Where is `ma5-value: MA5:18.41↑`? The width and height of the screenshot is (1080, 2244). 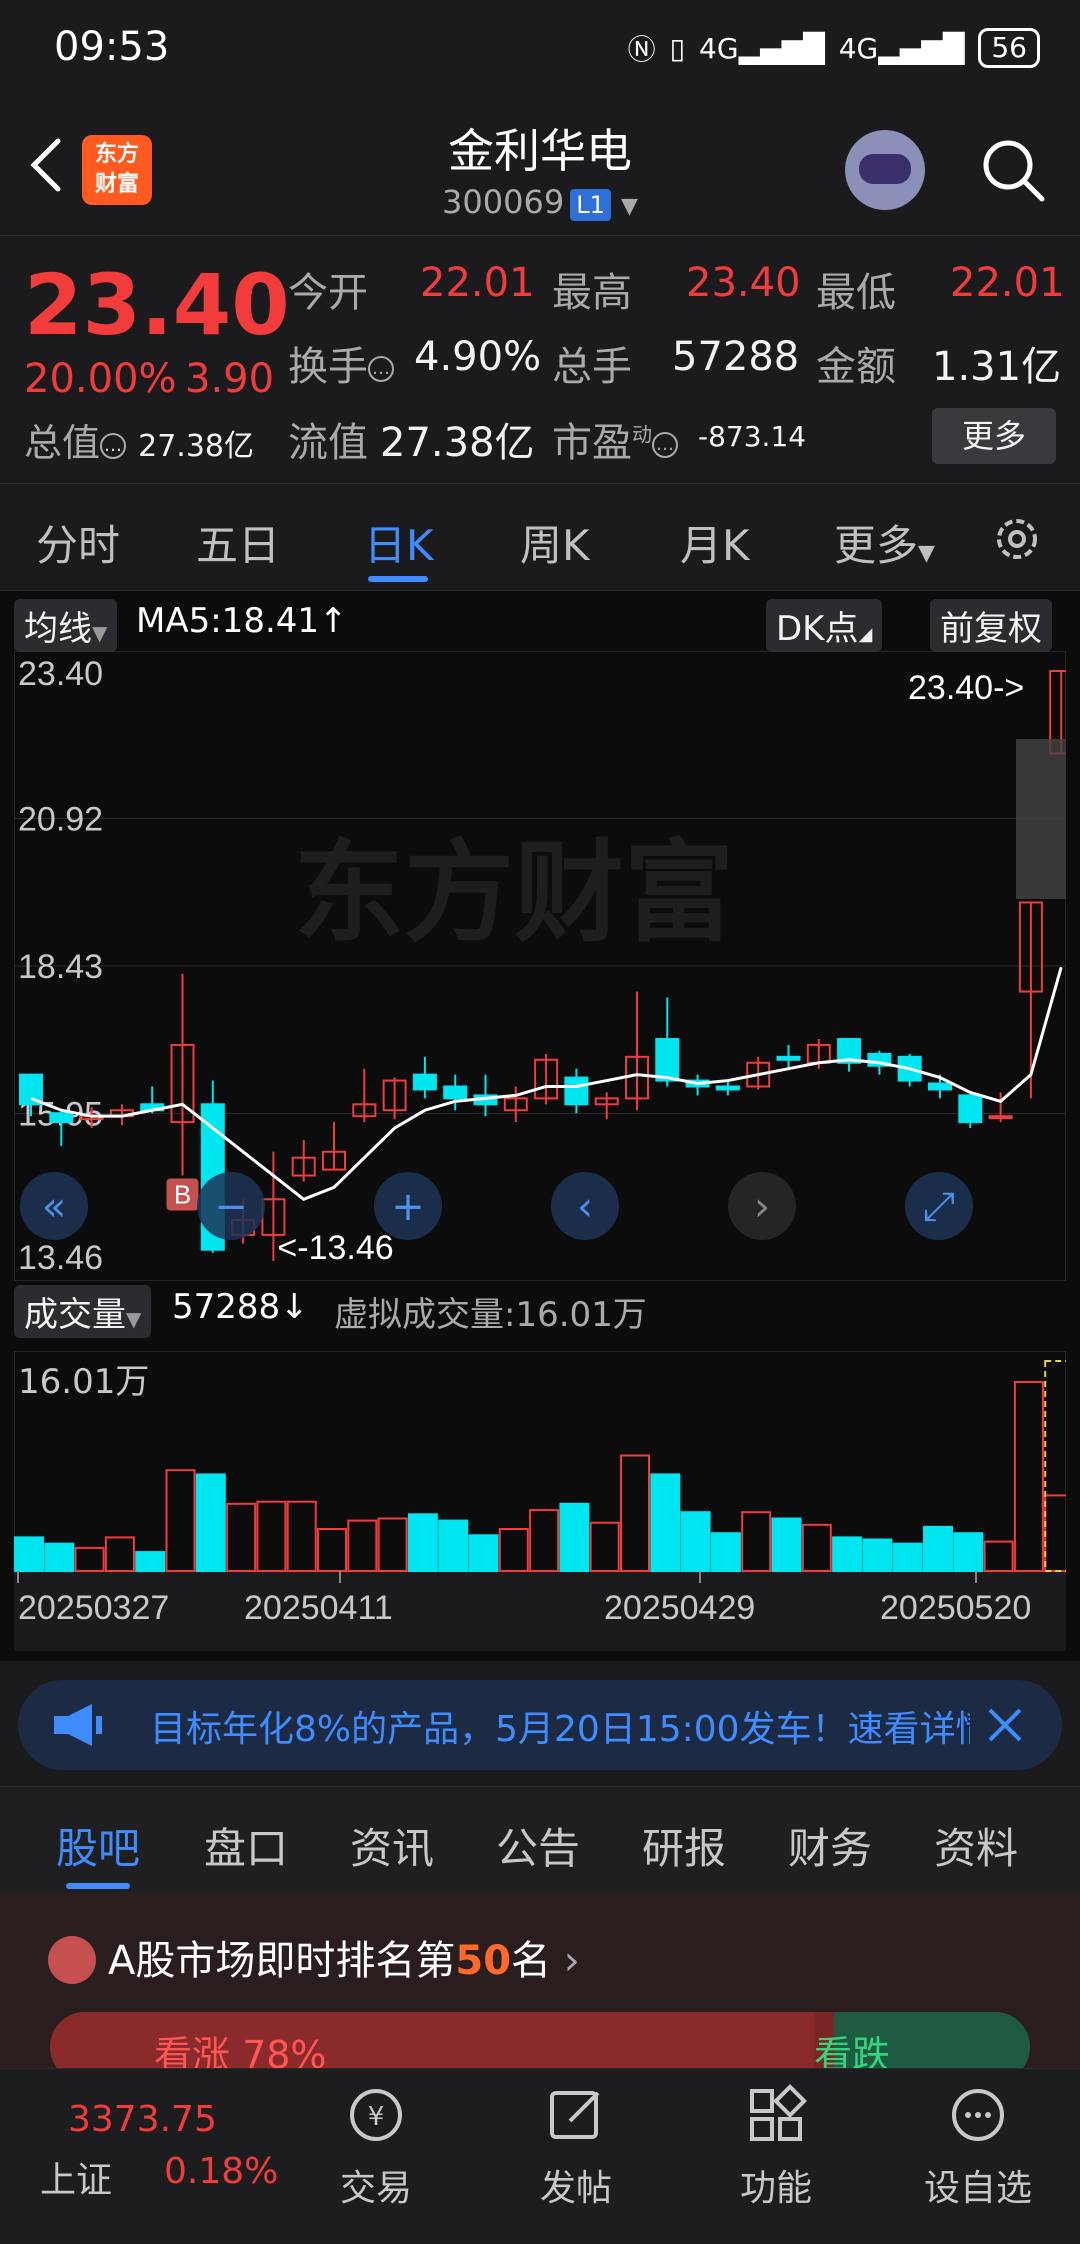 ma5-value: MA5:18.41↑ is located at coordinates (242, 621).